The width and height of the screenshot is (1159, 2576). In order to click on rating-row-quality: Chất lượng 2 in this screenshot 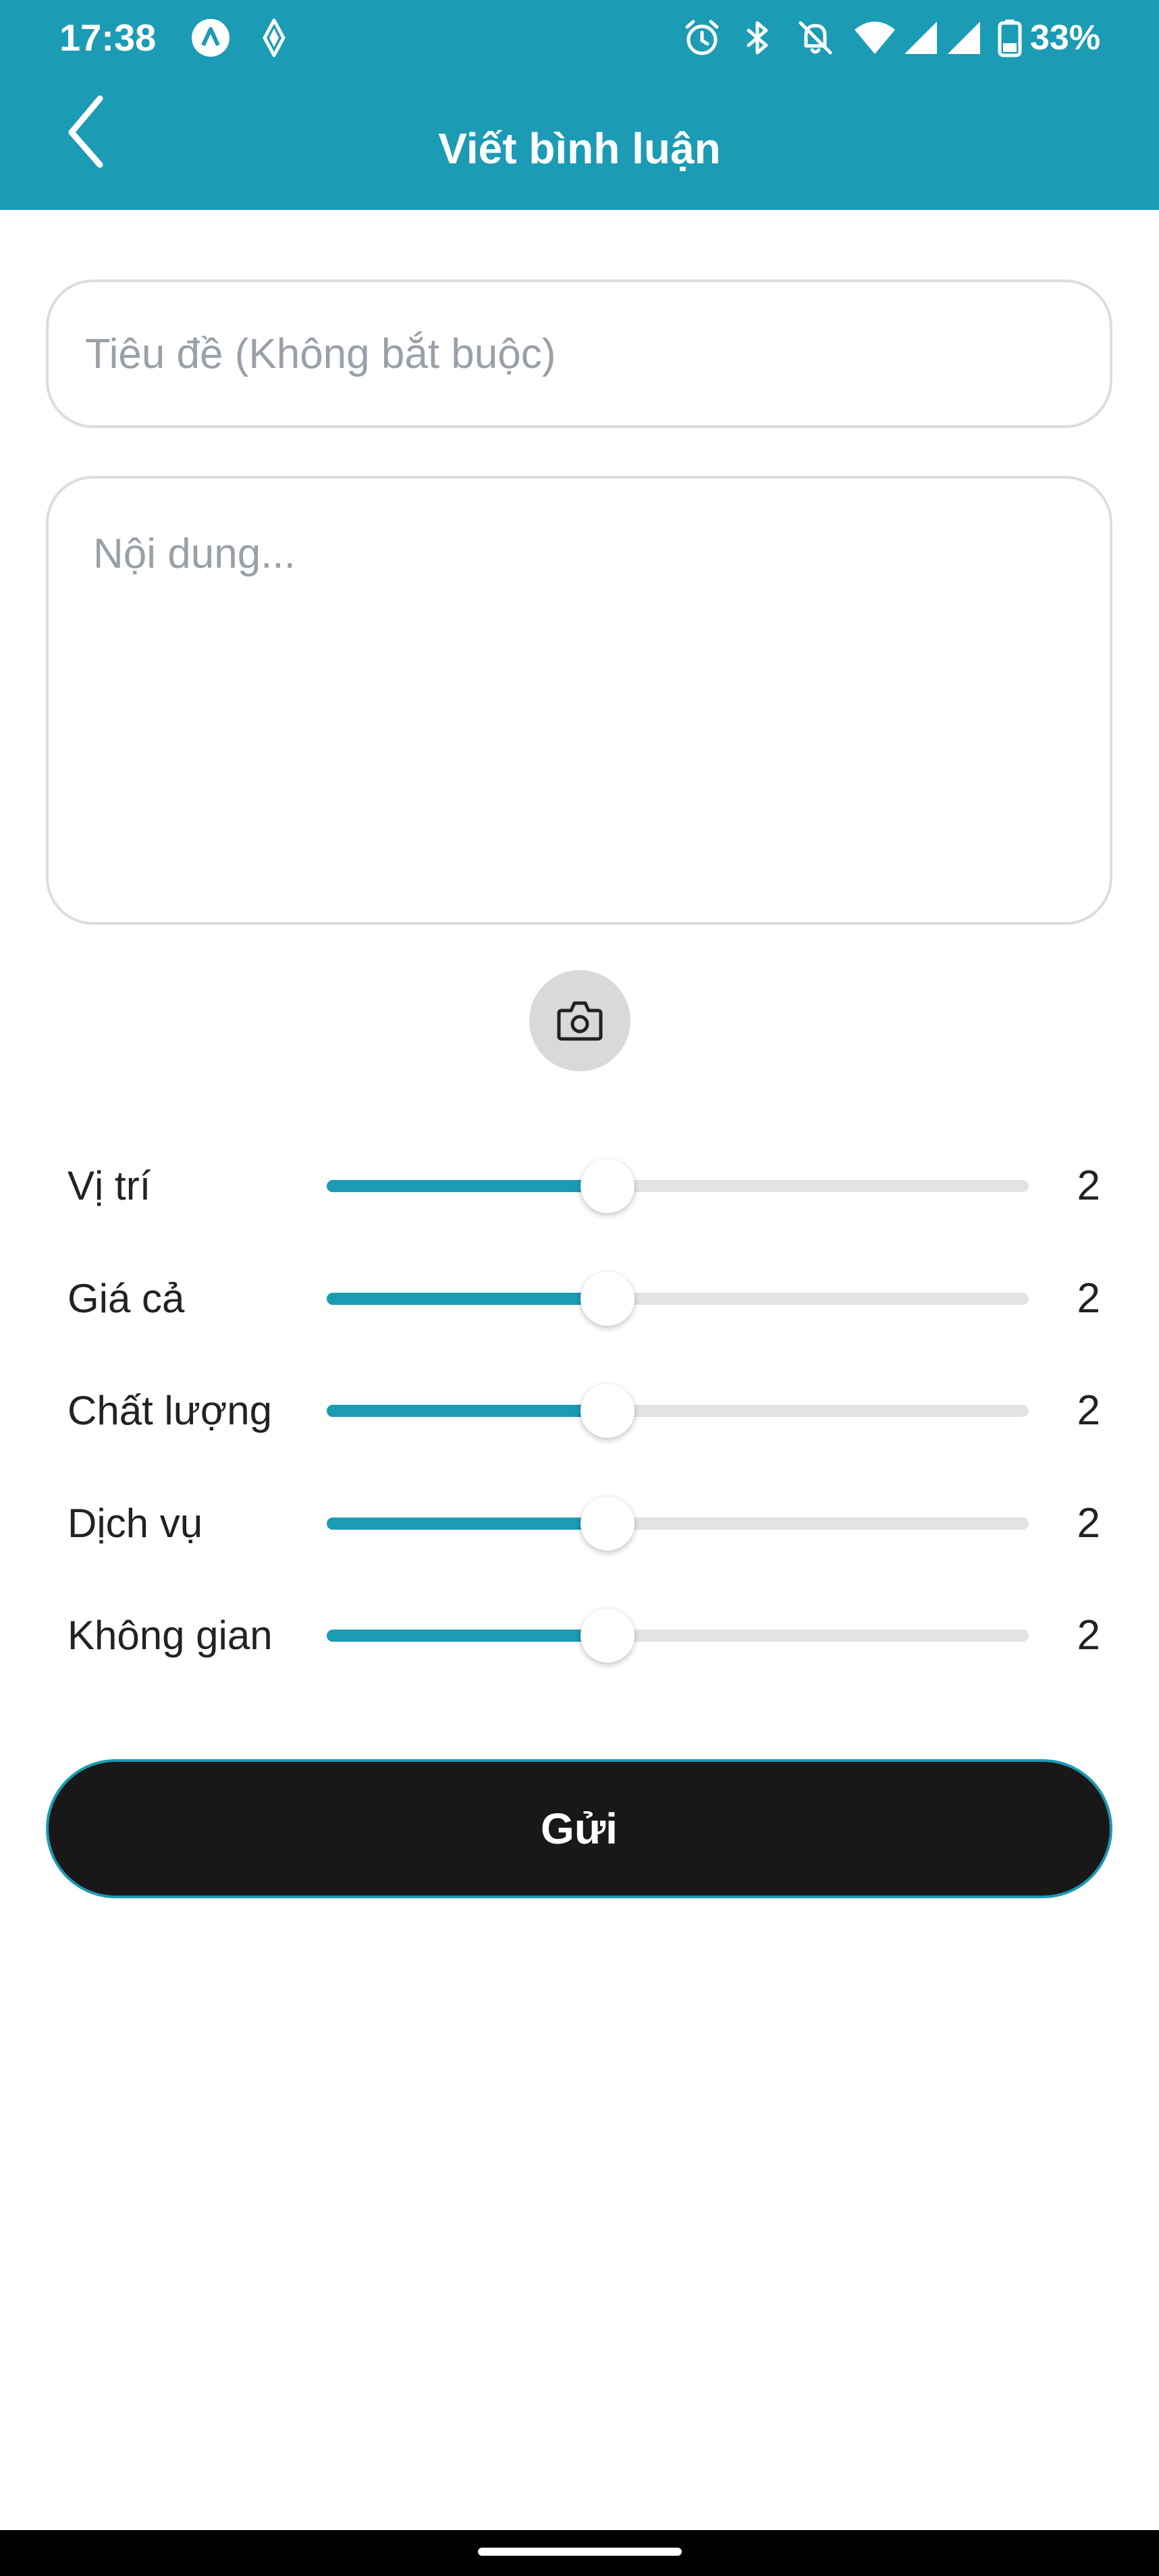, I will do `click(579, 1410)`.